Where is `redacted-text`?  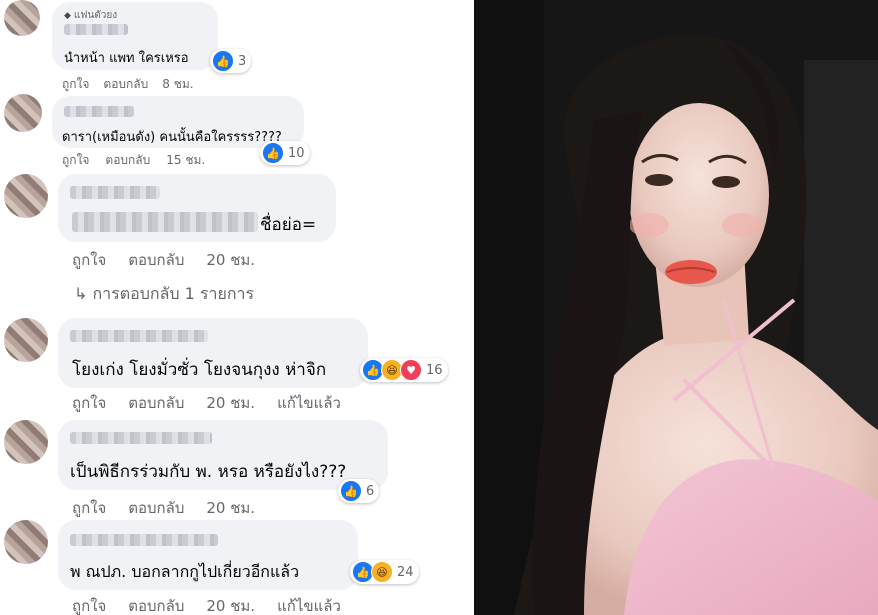 redacted-text is located at coordinates (165, 222).